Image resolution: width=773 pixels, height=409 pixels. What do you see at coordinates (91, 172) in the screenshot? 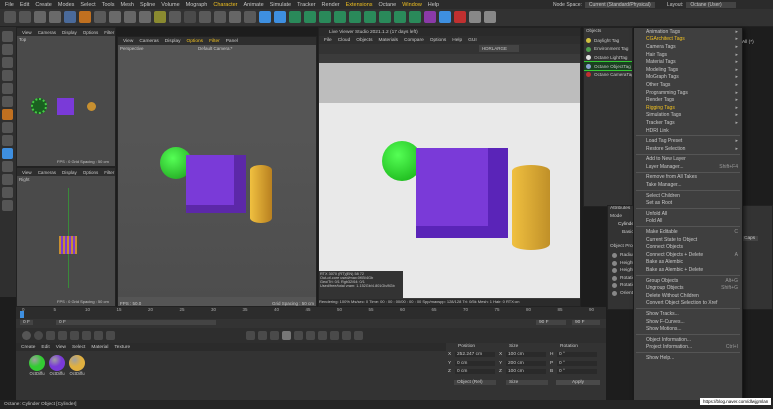
I see `vpright-options: Options` at bounding box center [91, 172].